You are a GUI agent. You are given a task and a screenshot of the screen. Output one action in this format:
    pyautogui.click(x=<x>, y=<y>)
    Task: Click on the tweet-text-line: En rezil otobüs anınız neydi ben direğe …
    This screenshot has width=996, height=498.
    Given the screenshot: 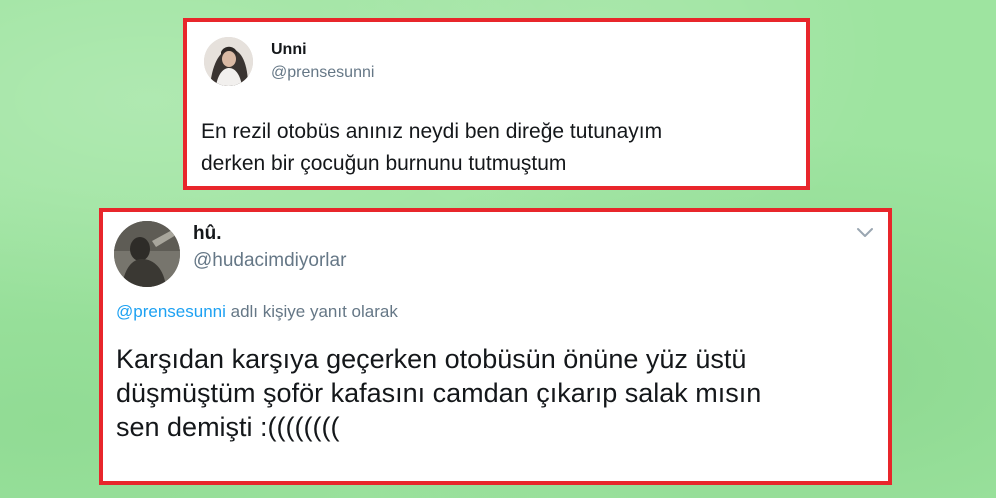 What is the action you would take?
    pyautogui.click(x=432, y=131)
    